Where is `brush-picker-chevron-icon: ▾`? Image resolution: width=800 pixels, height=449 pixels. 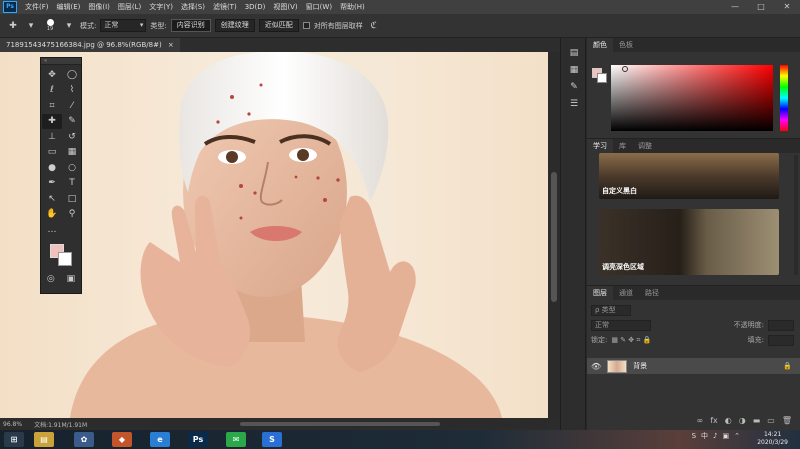
brush-picker-chevron-icon: ▾ is located at coordinates (69, 26).